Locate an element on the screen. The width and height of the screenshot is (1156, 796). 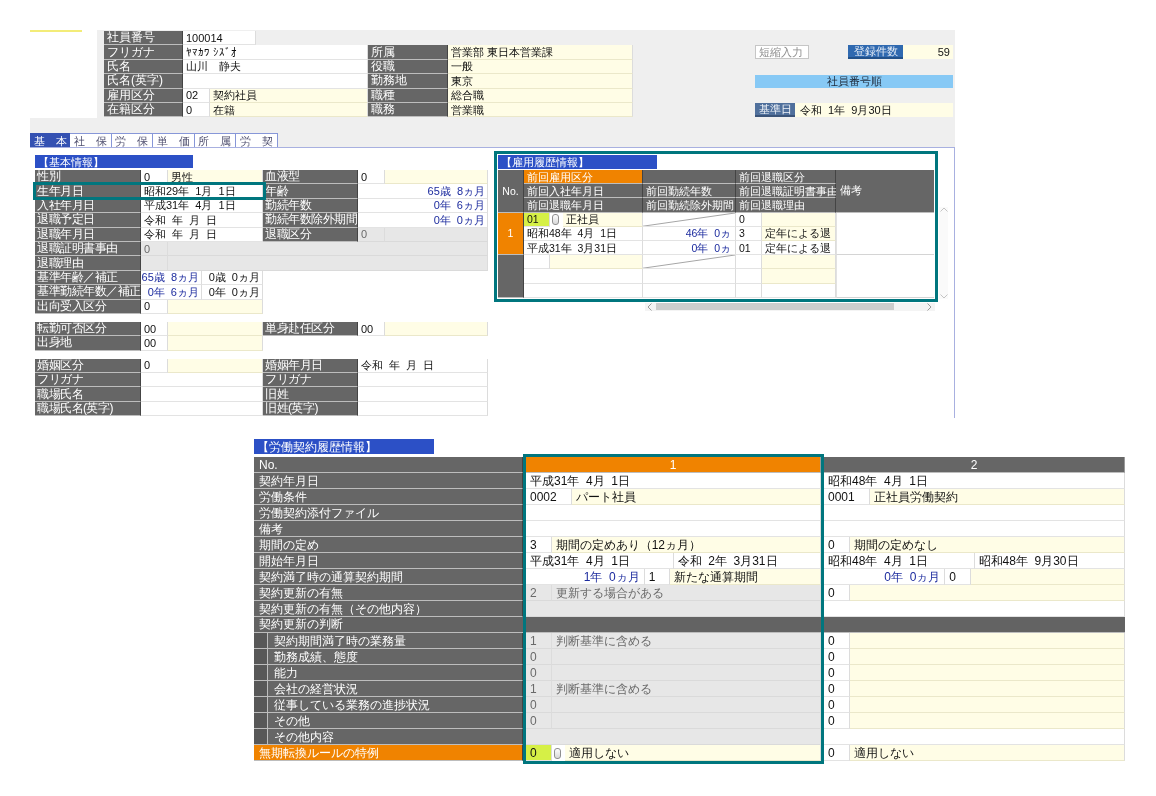
code-field: 0001 is located at coordinates (847, 497).